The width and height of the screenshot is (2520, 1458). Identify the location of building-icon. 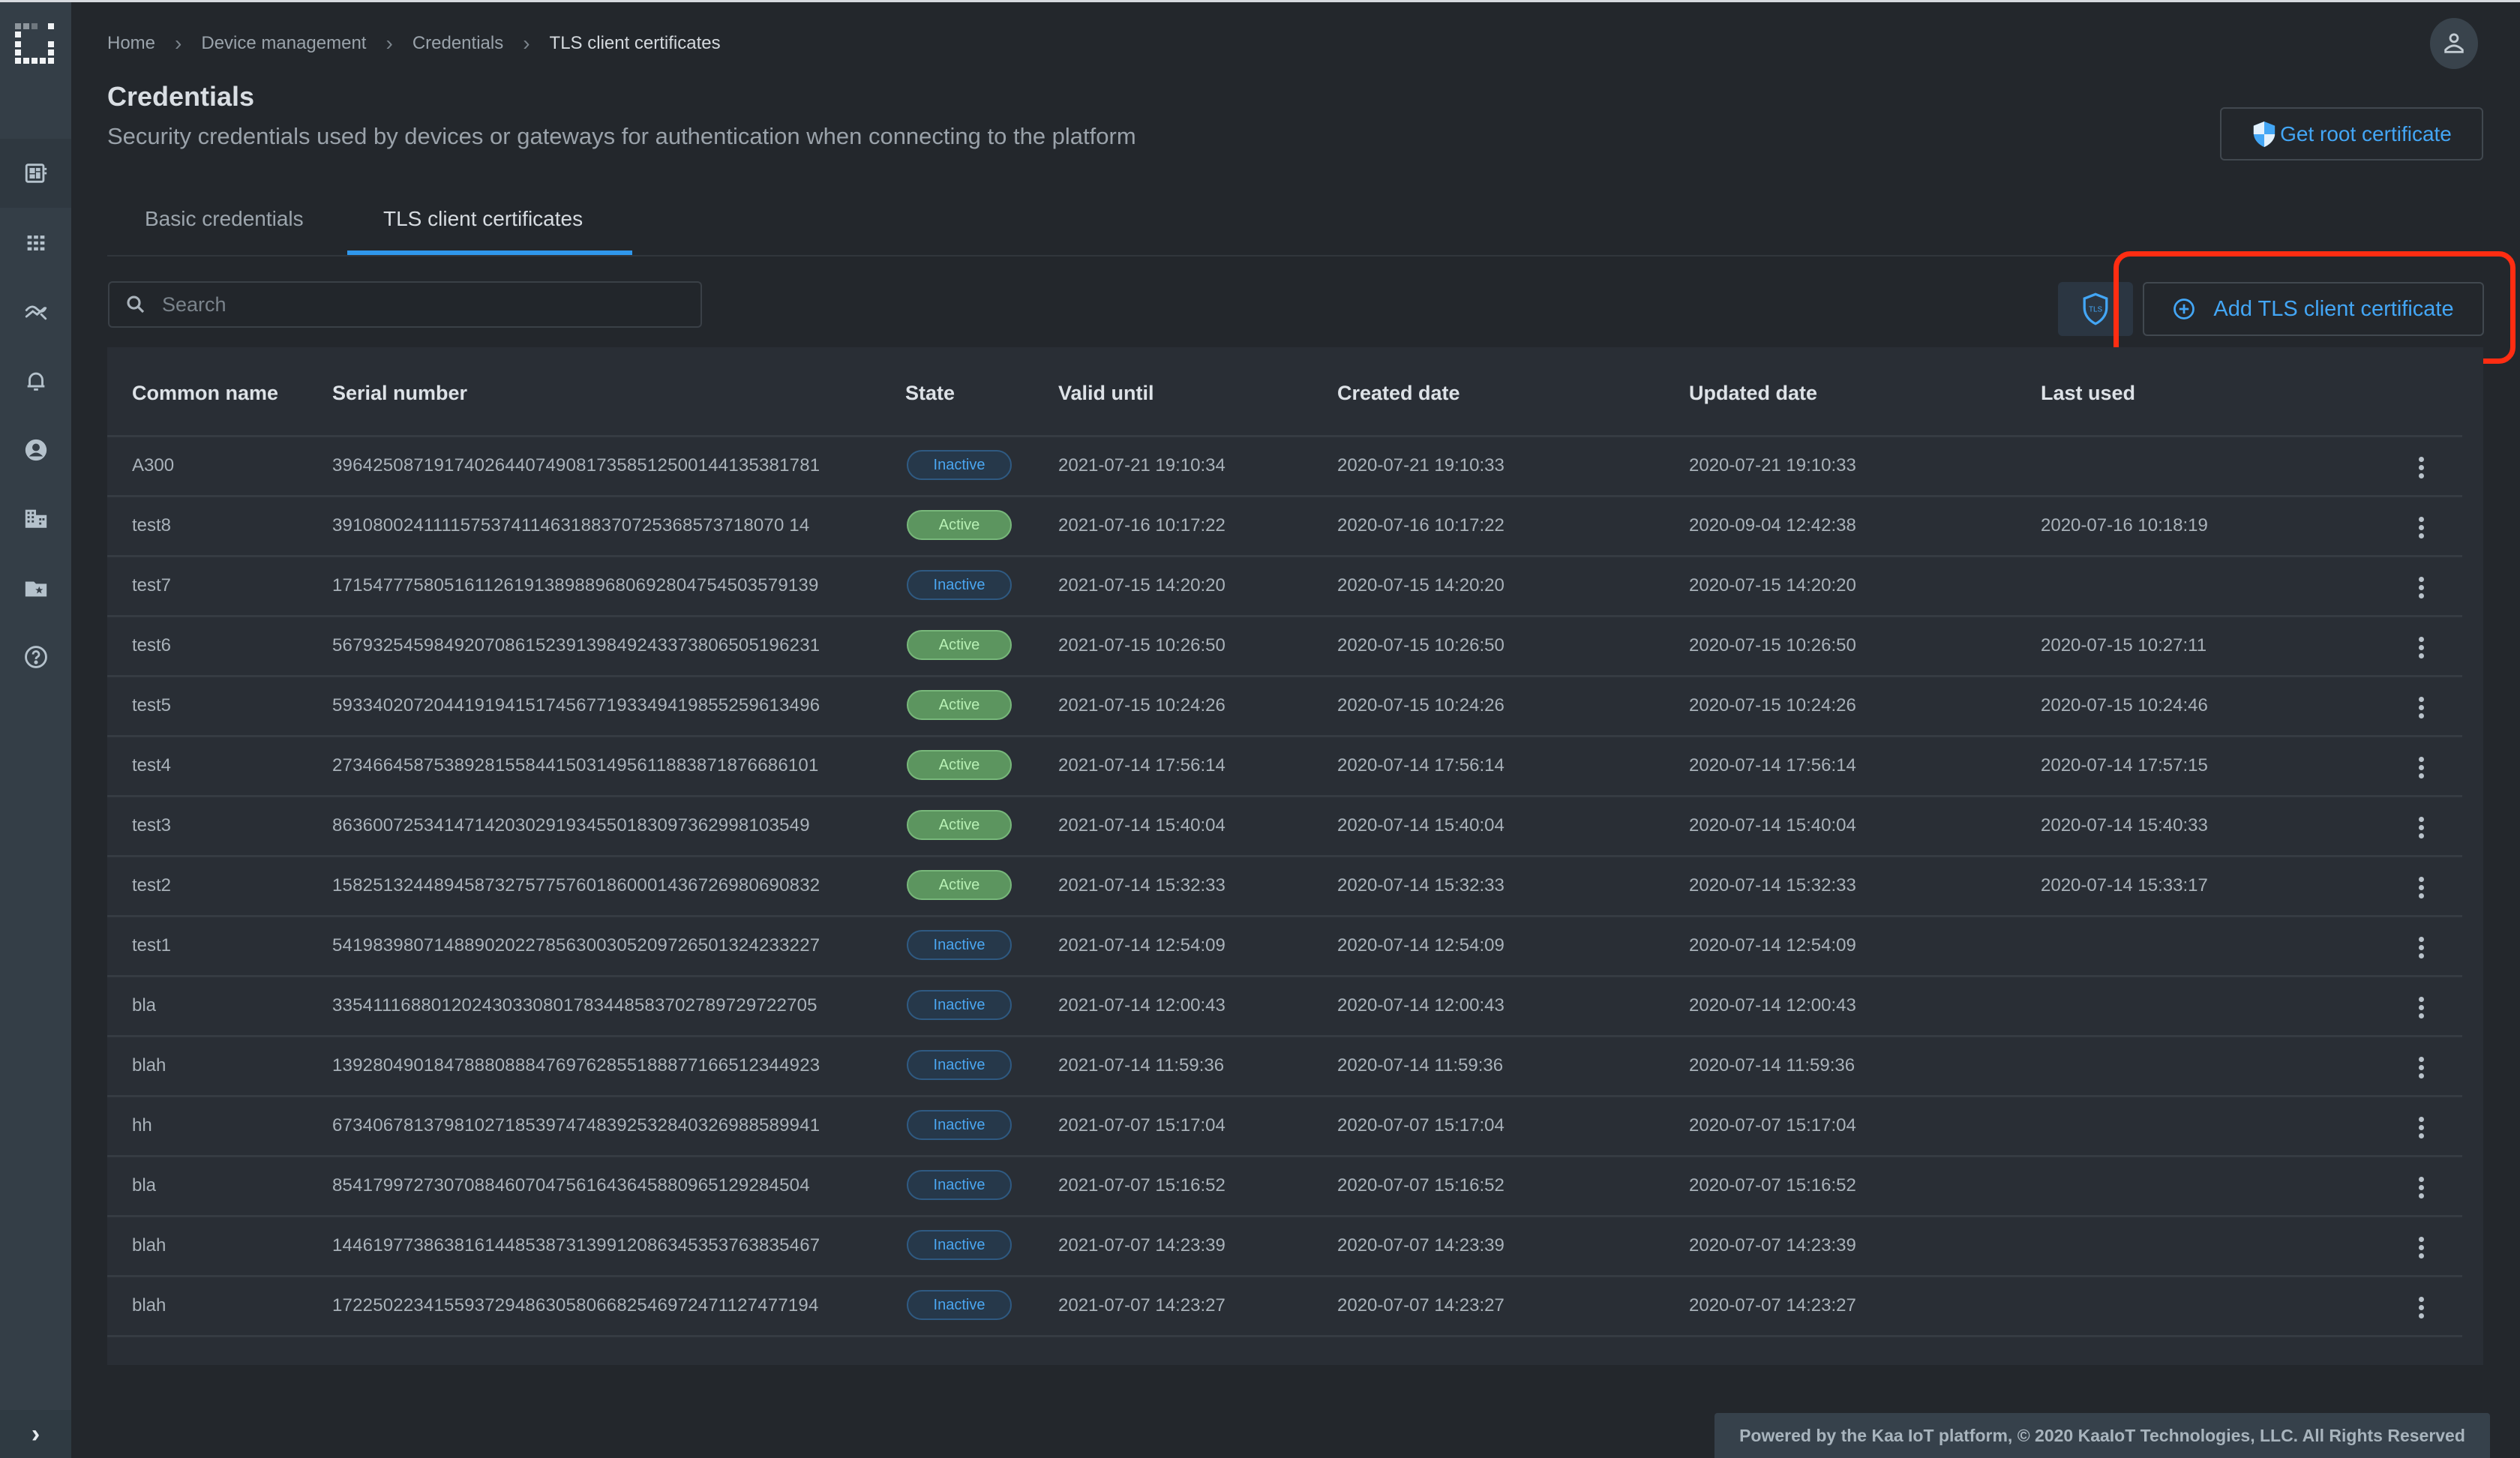
(35, 518).